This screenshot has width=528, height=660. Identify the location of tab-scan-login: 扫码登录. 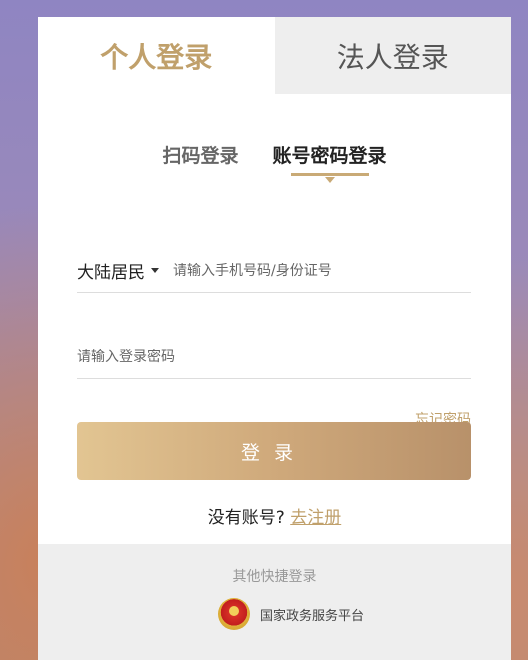
(200, 158).